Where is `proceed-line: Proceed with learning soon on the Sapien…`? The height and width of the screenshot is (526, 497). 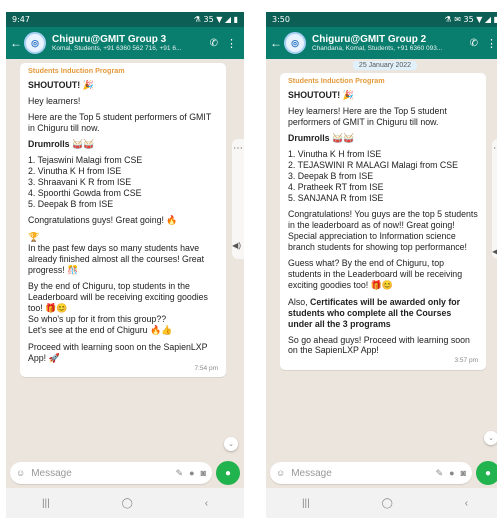 proceed-line: Proceed with learning soon on the Sapien… is located at coordinates (123, 353).